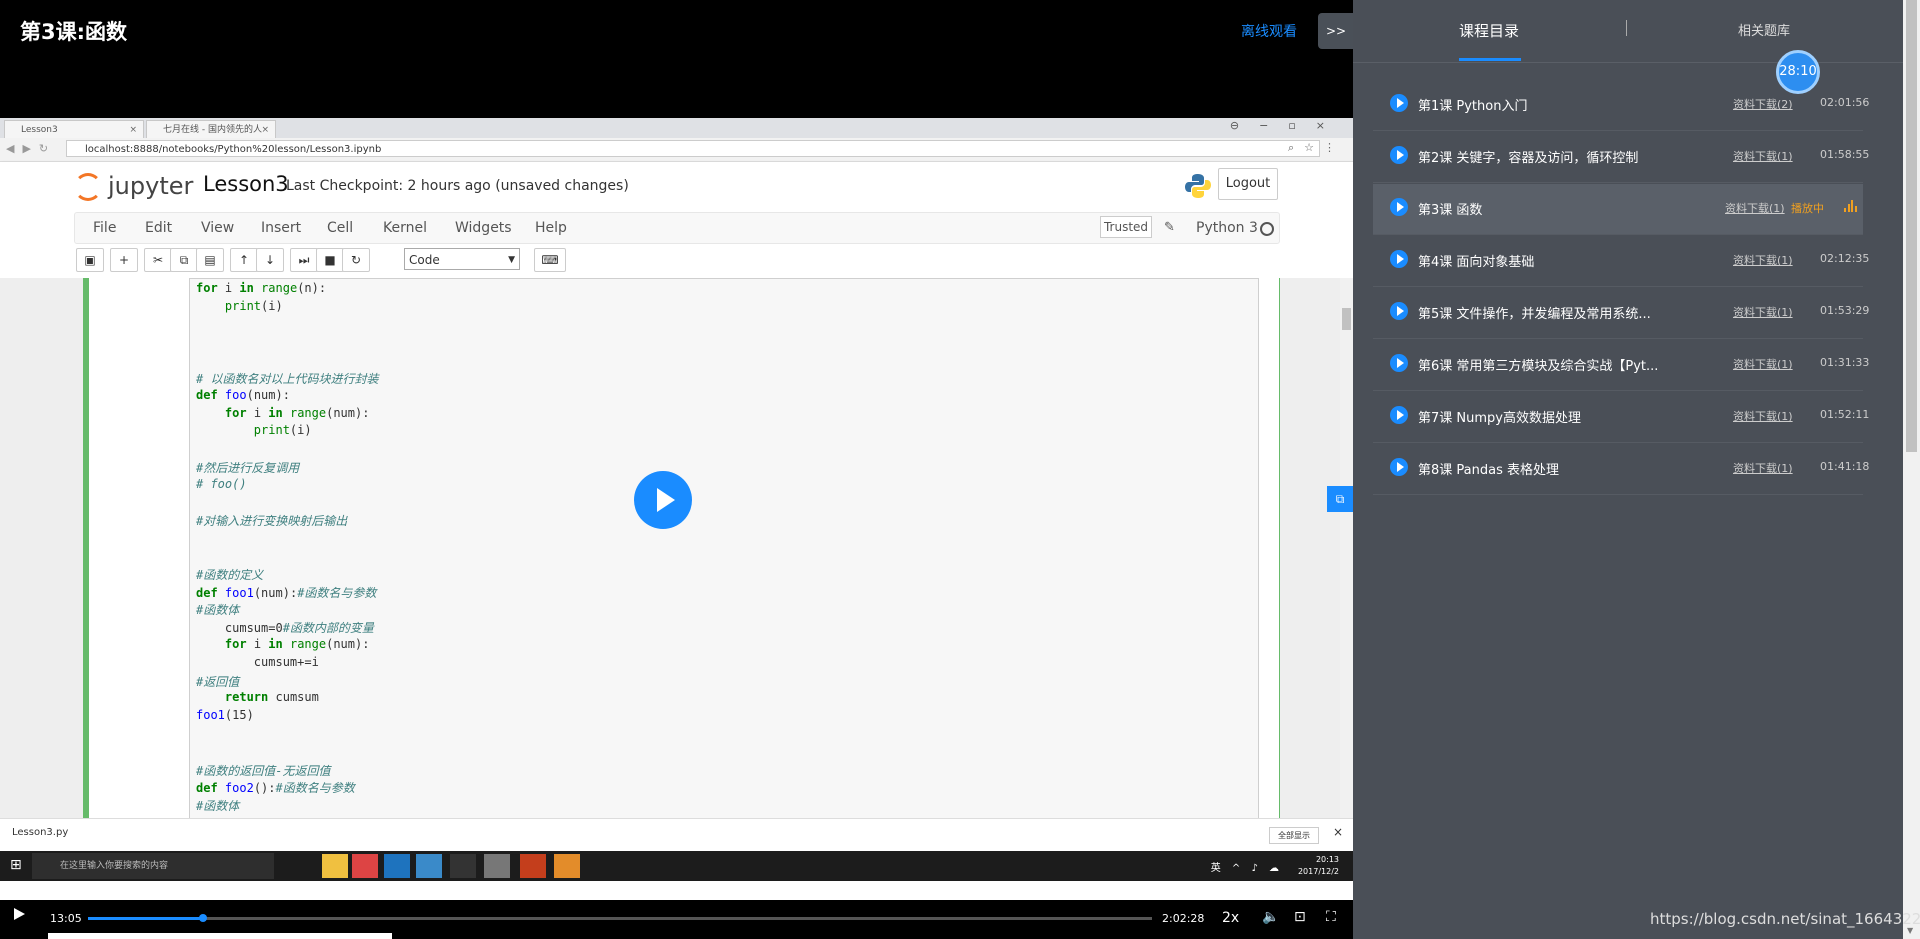 The image size is (1920, 939). Describe the element at coordinates (424, 260) in the screenshot. I see `cell-type-value: Code` at that location.